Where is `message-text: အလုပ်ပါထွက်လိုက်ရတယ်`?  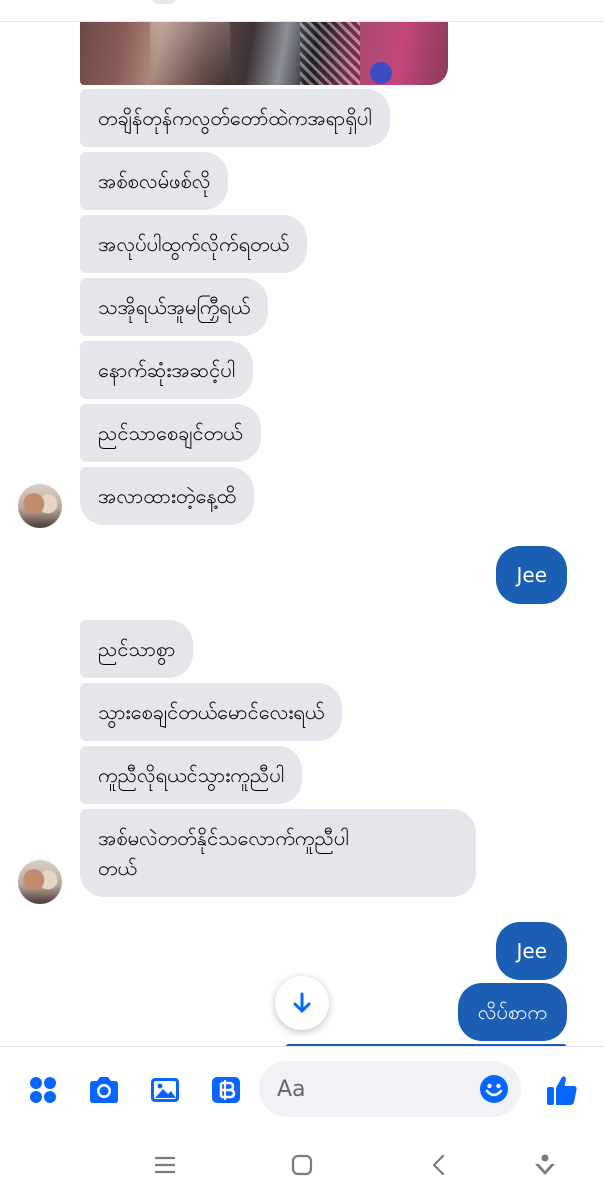
message-text: အလုပ်ပါထွက်လိုက်ရတယ် is located at coordinates (193, 244).